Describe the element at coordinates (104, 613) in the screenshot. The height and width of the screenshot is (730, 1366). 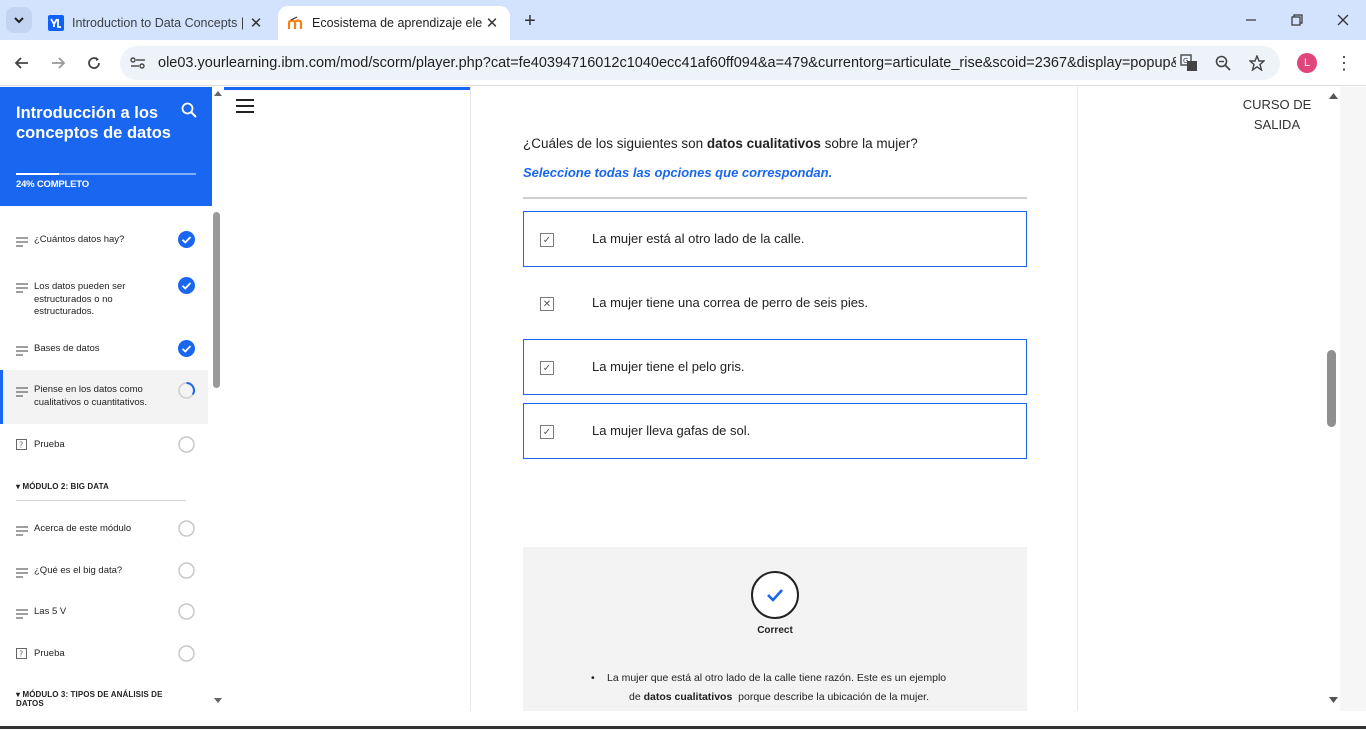
I see `sidebar-item-las-5-v: Las 5 V` at that location.